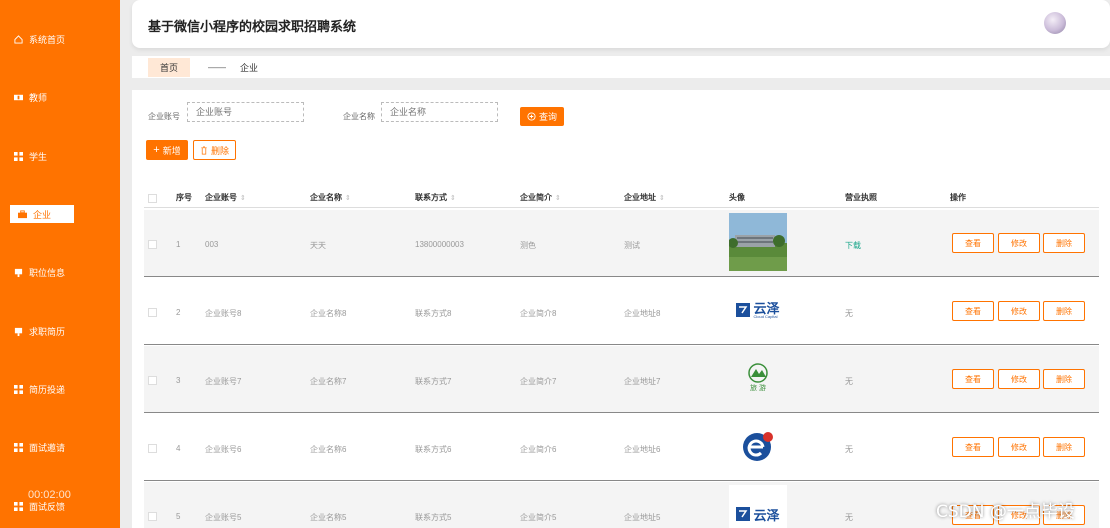  Describe the element at coordinates (433, 381) in the screenshot. I see `cell-contact: 联系方式7` at that location.